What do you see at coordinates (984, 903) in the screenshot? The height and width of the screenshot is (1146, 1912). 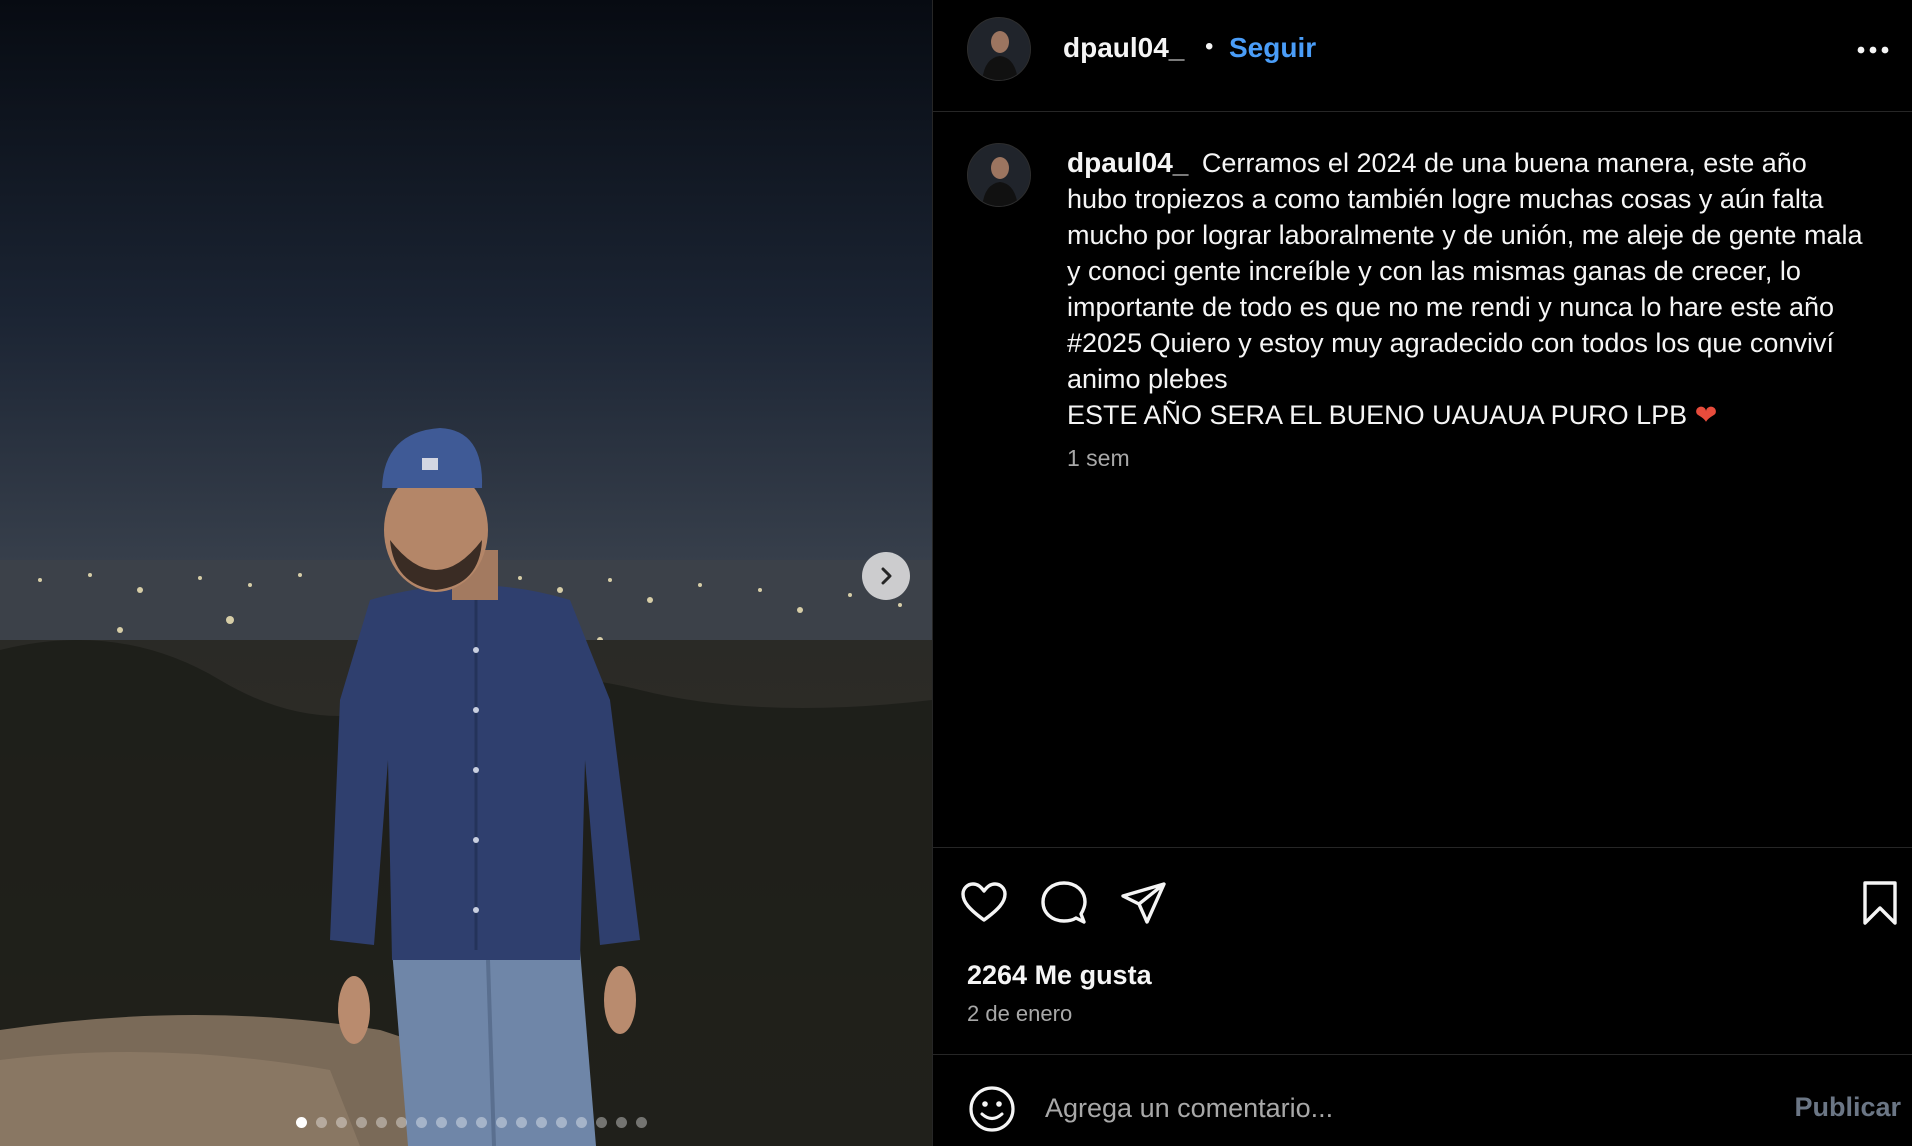 I see `heart-icon` at bounding box center [984, 903].